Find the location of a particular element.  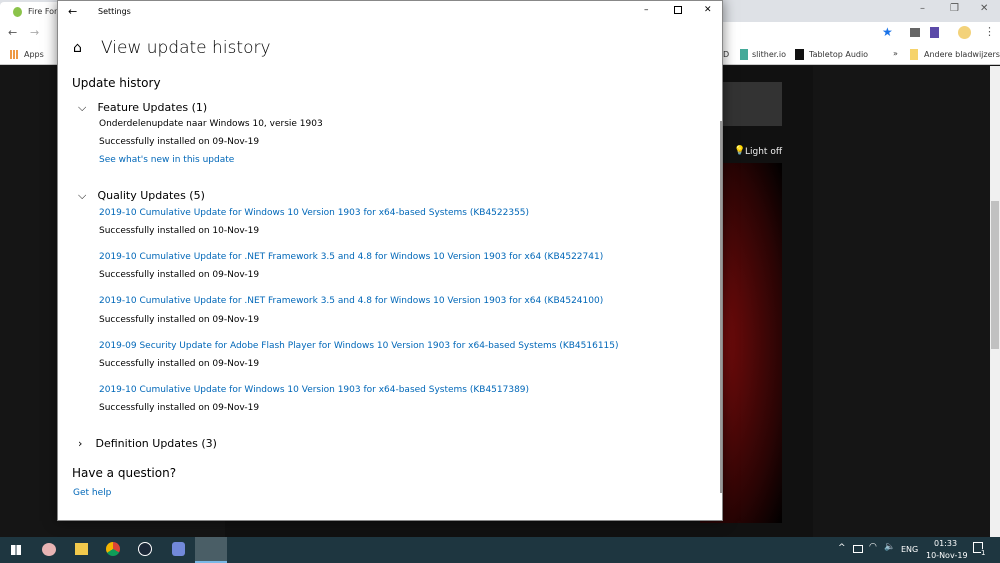

window-title: Settings is located at coordinates (114, 11).